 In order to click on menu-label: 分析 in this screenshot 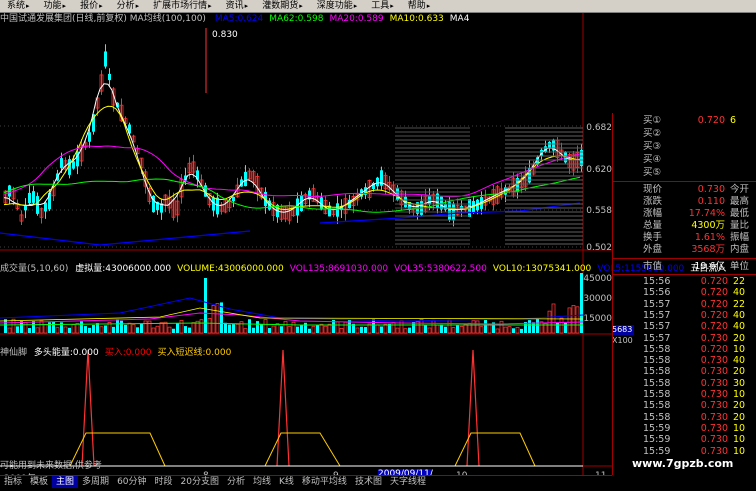, I will do `click(125, 6)`.